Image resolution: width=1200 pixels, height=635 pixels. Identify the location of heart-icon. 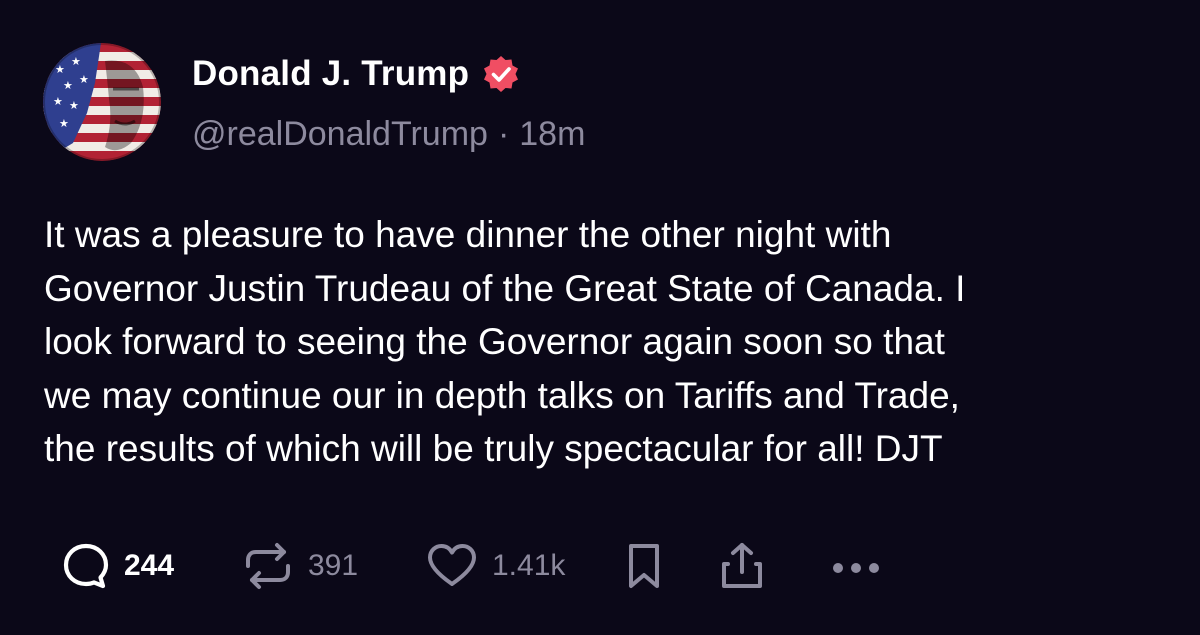
(452, 565).